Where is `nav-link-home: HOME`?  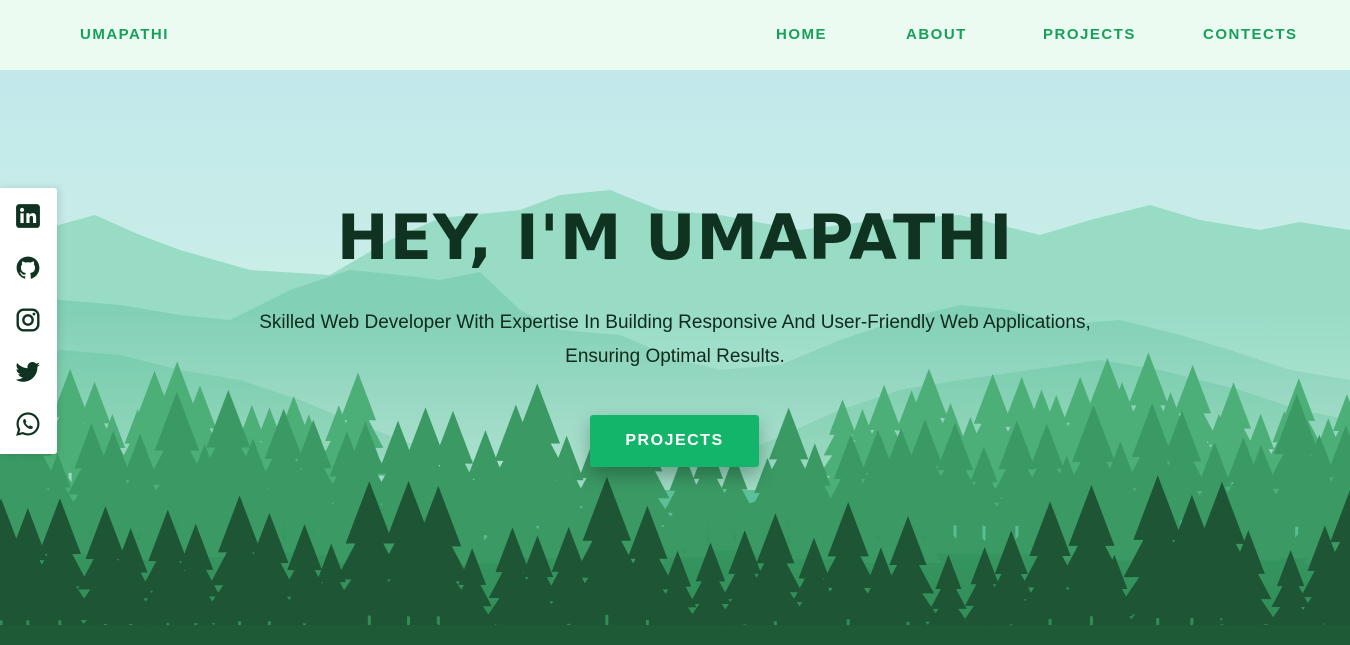 nav-link-home: HOME is located at coordinates (801, 34).